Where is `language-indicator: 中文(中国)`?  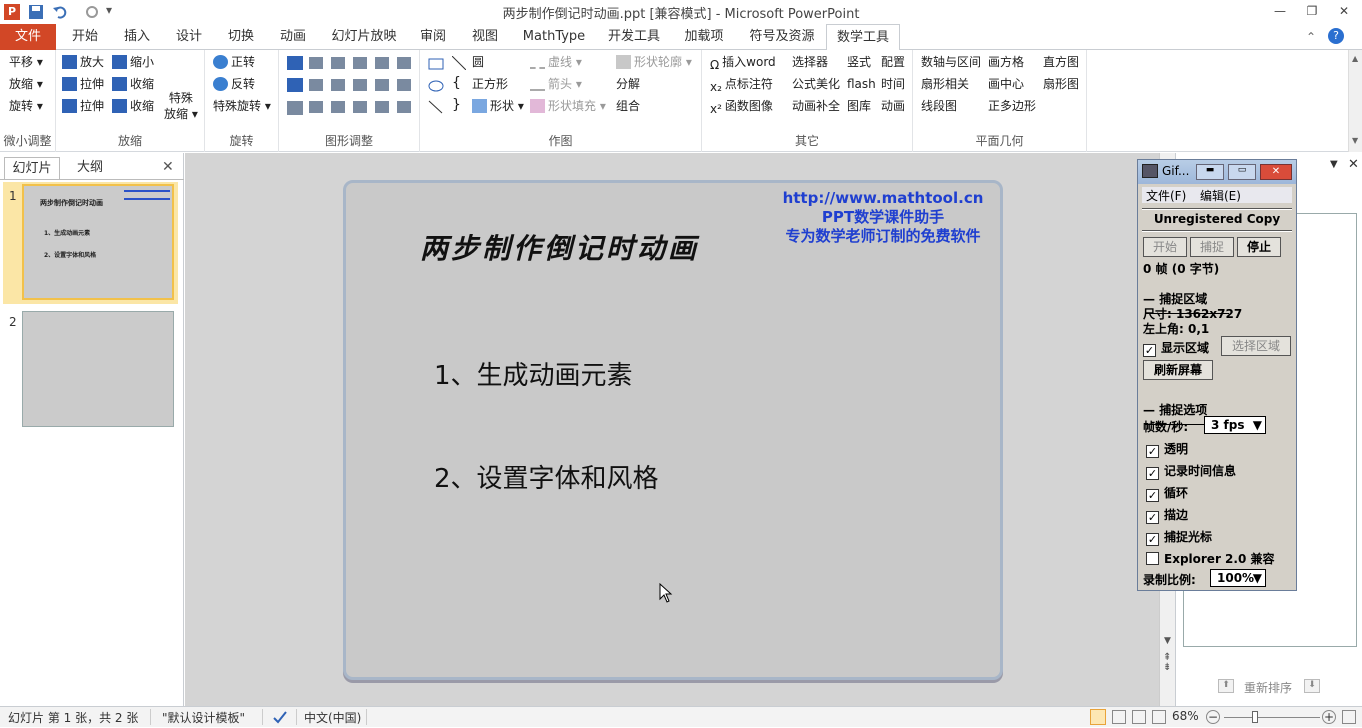 language-indicator: 中文(中国) is located at coordinates (332, 717).